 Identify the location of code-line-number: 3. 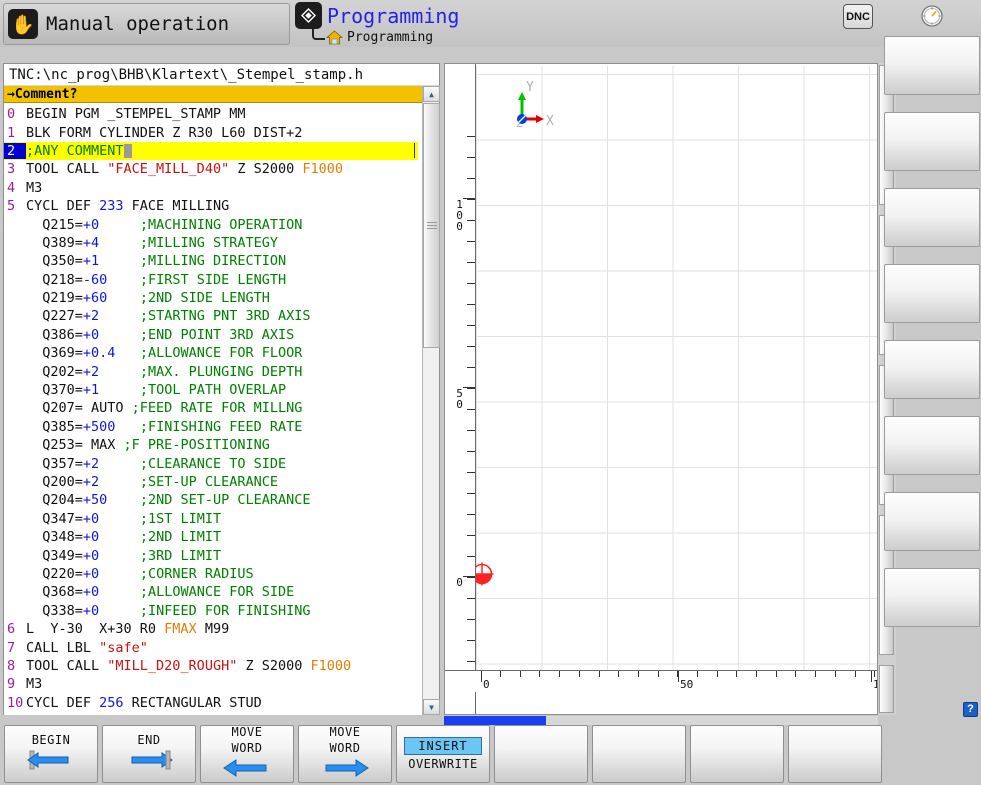
(11, 169).